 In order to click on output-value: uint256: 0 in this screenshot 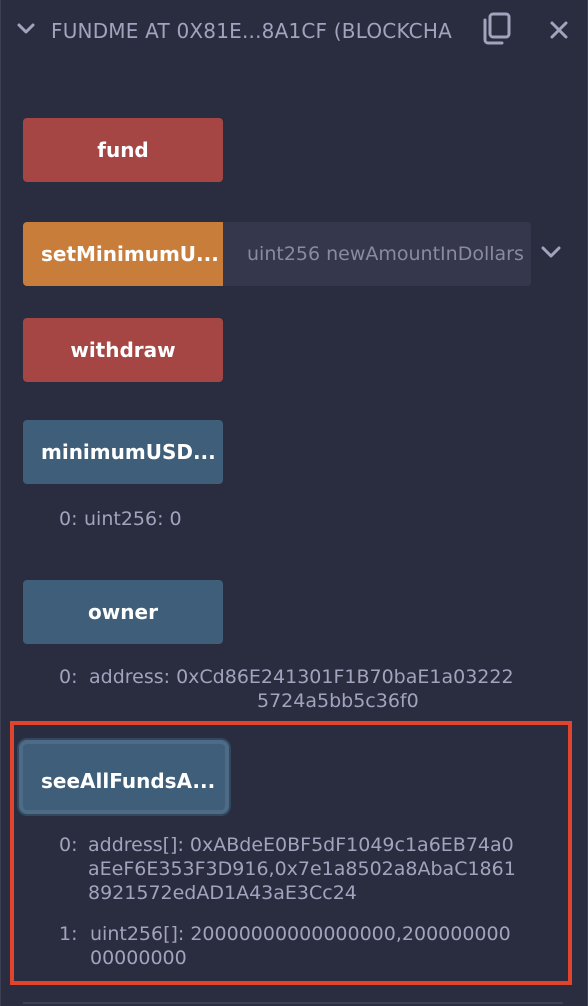, I will do `click(133, 519)`.